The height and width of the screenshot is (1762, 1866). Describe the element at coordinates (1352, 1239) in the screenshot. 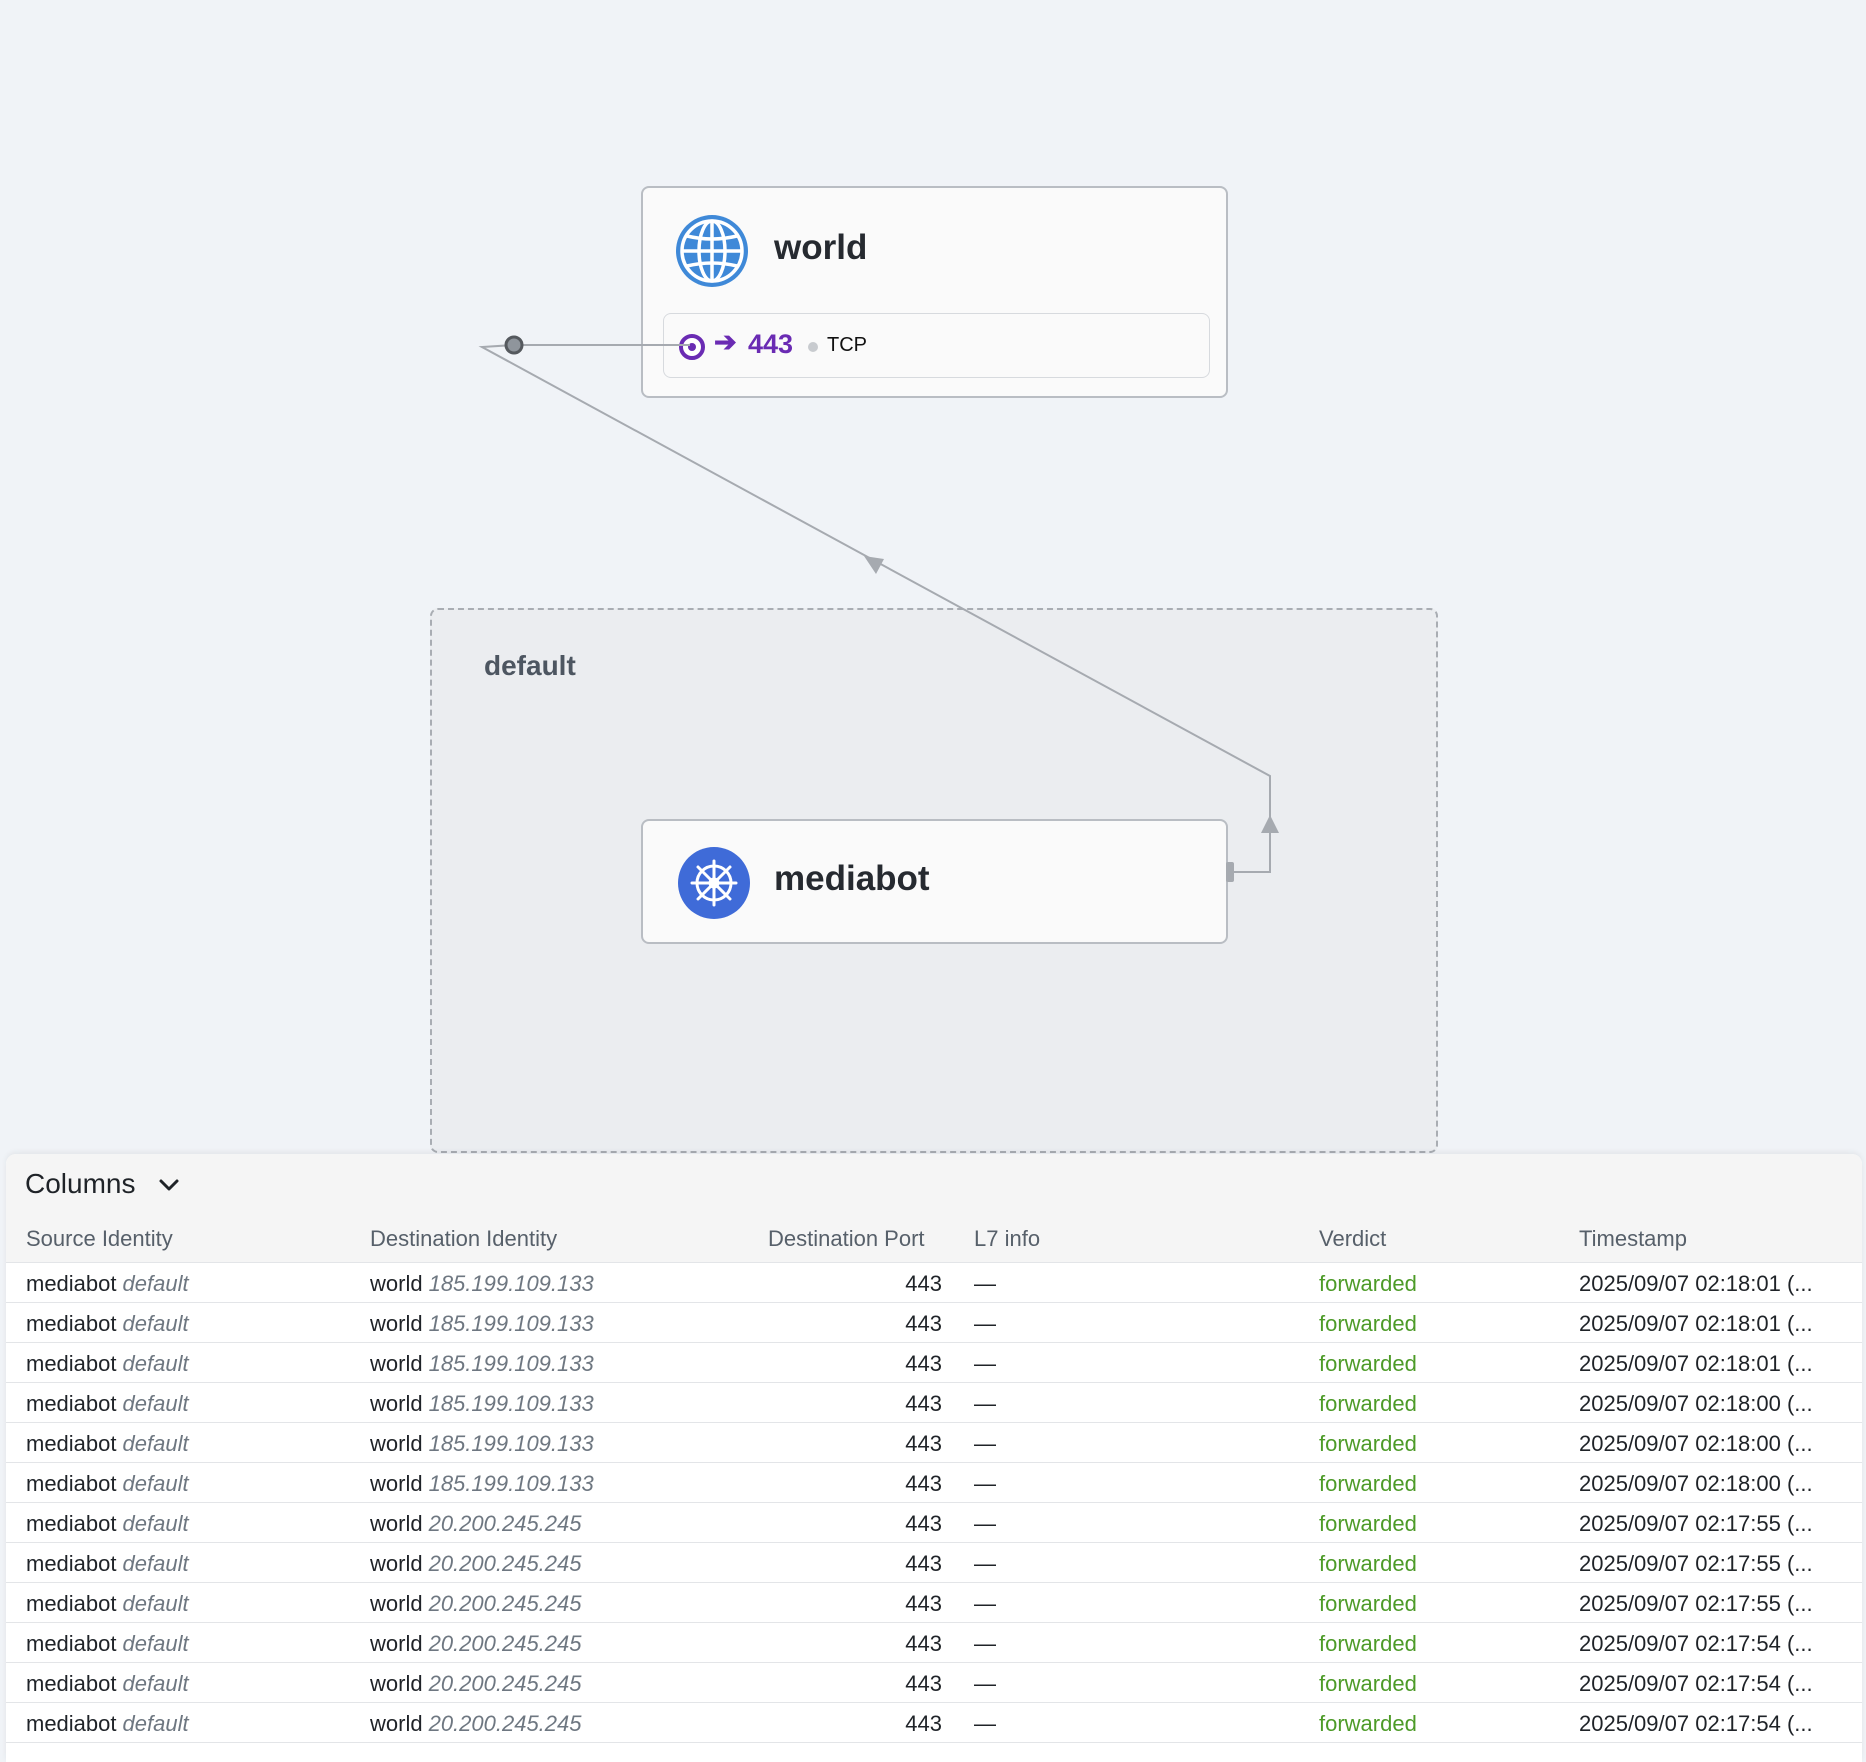

I see `header-verdict: Verdict` at that location.